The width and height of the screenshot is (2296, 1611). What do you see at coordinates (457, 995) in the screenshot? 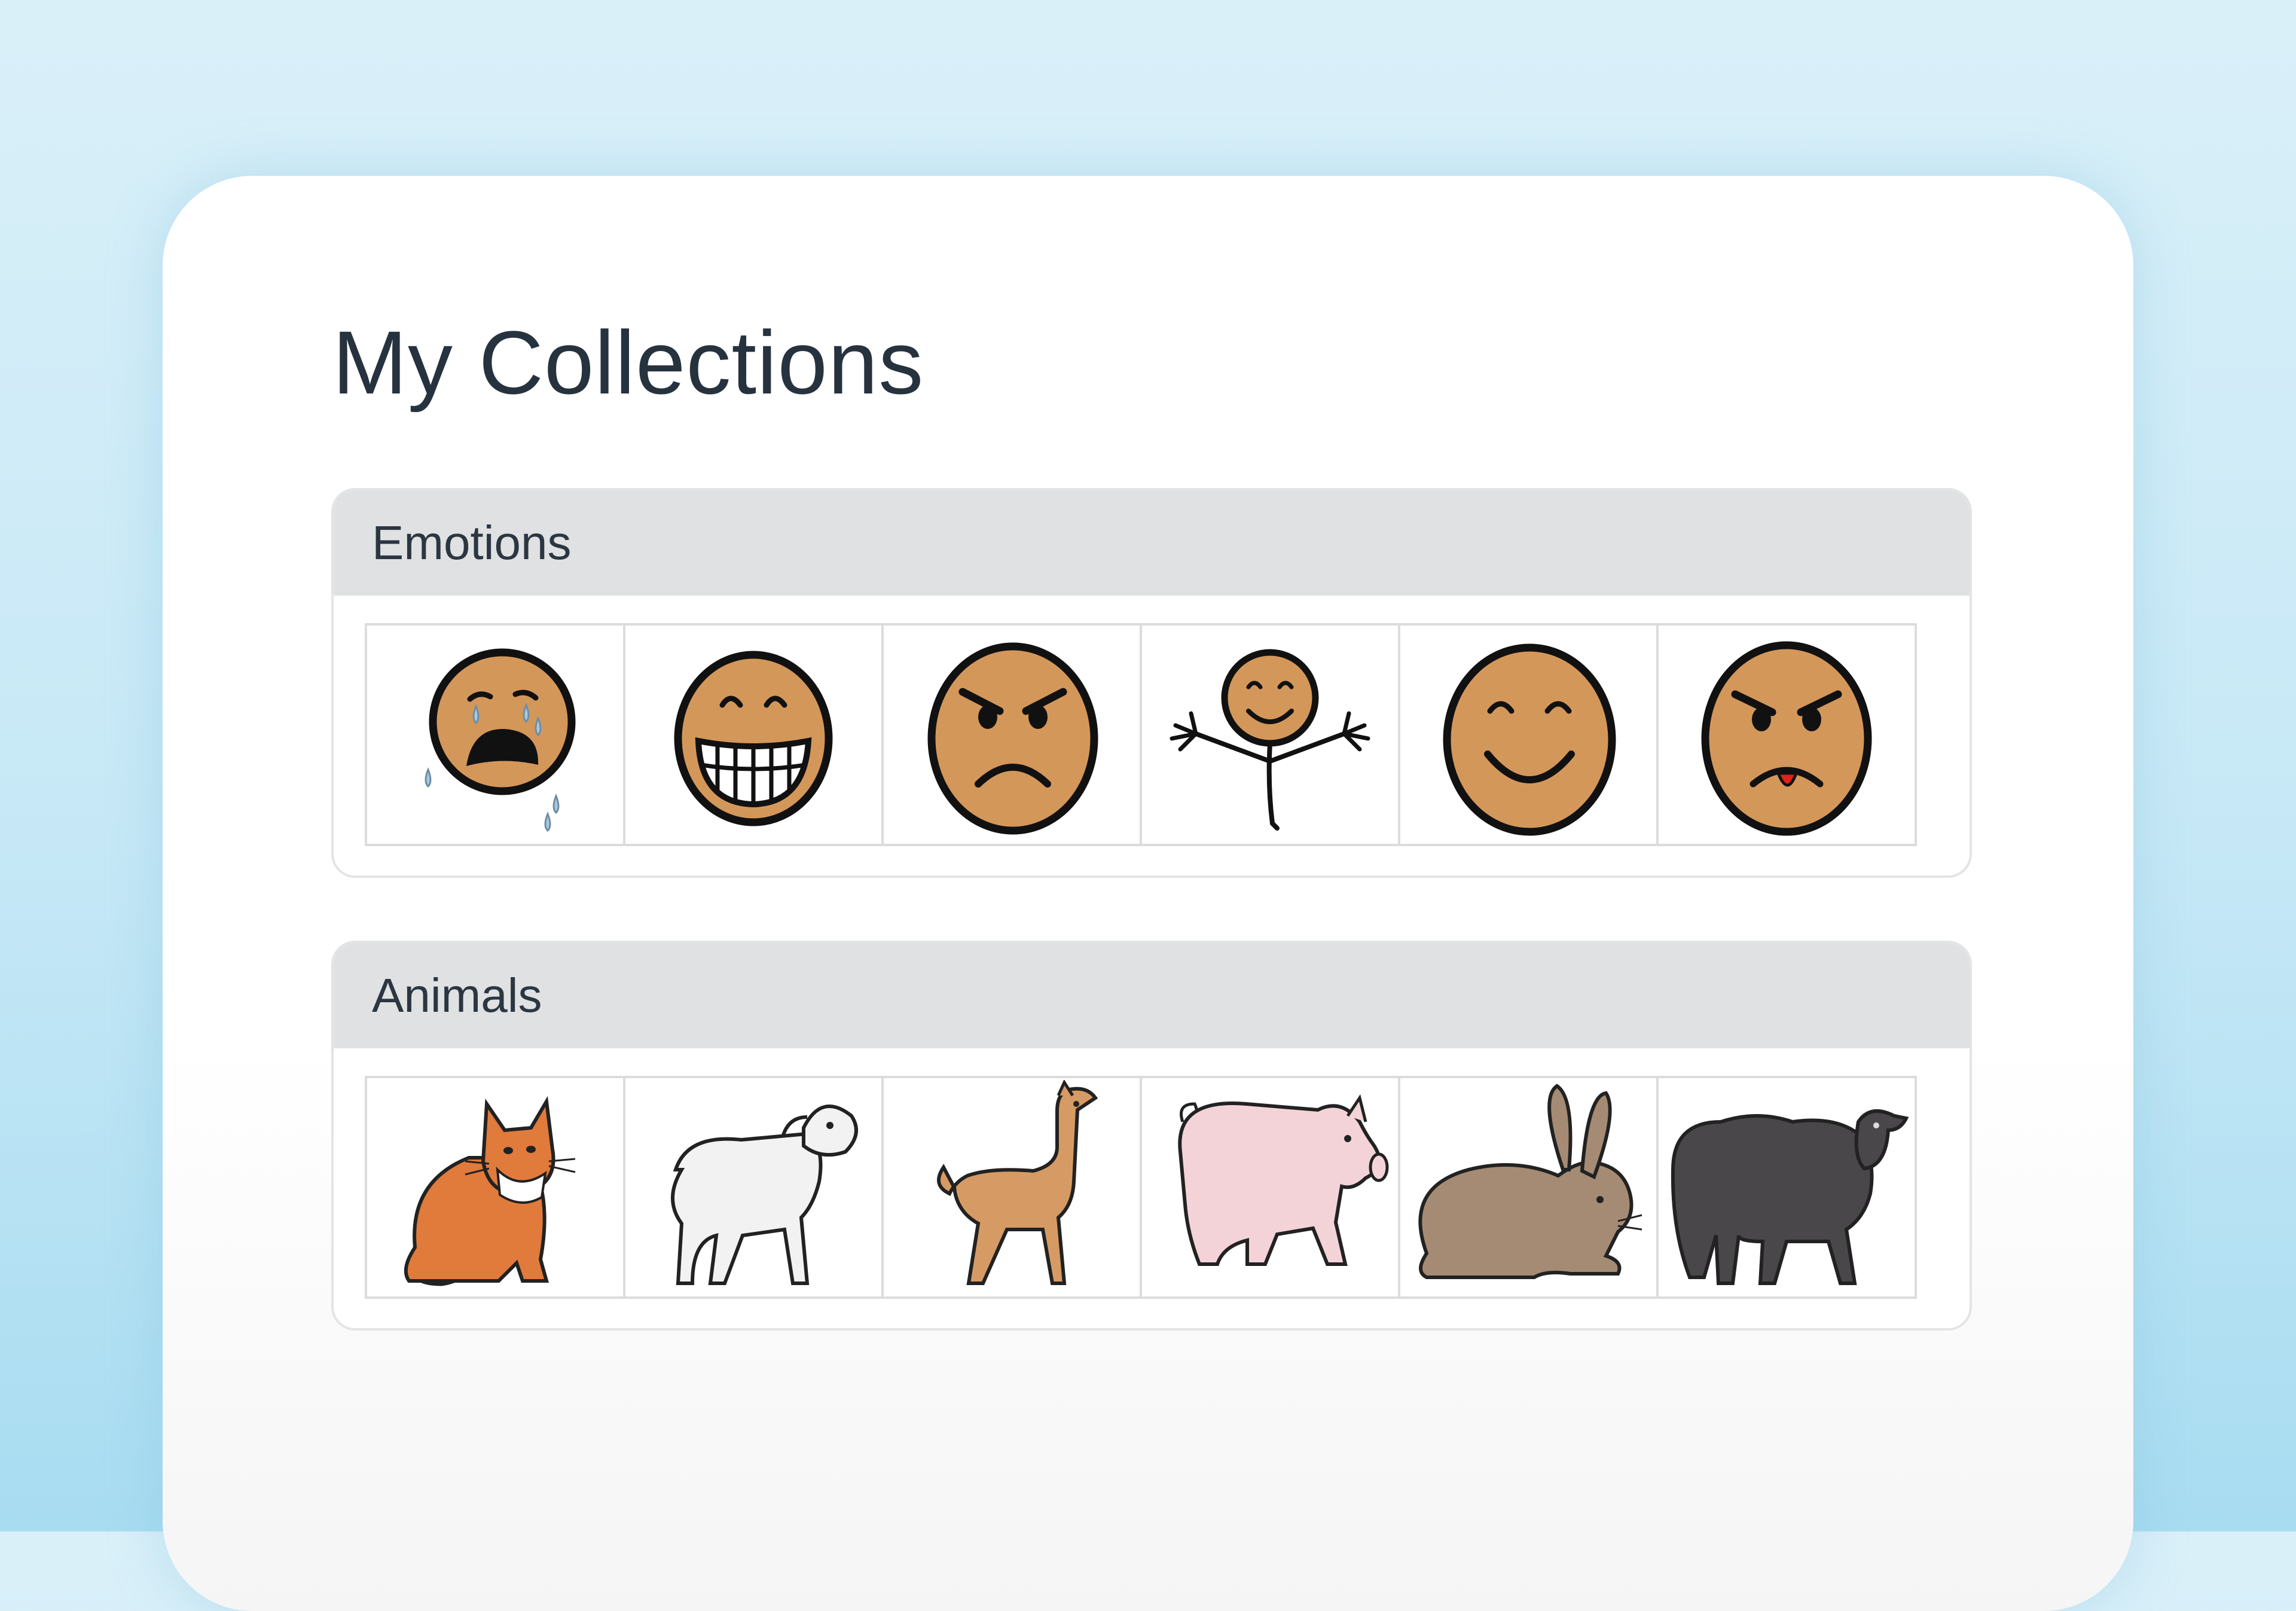
I see `collection-name: Animals` at bounding box center [457, 995].